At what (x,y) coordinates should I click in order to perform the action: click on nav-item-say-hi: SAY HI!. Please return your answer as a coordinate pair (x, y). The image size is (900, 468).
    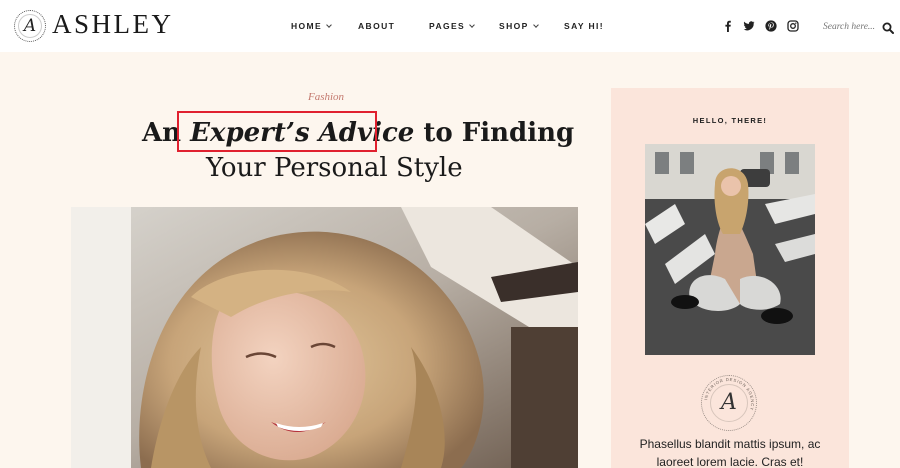
    Looking at the image, I should click on (584, 26).